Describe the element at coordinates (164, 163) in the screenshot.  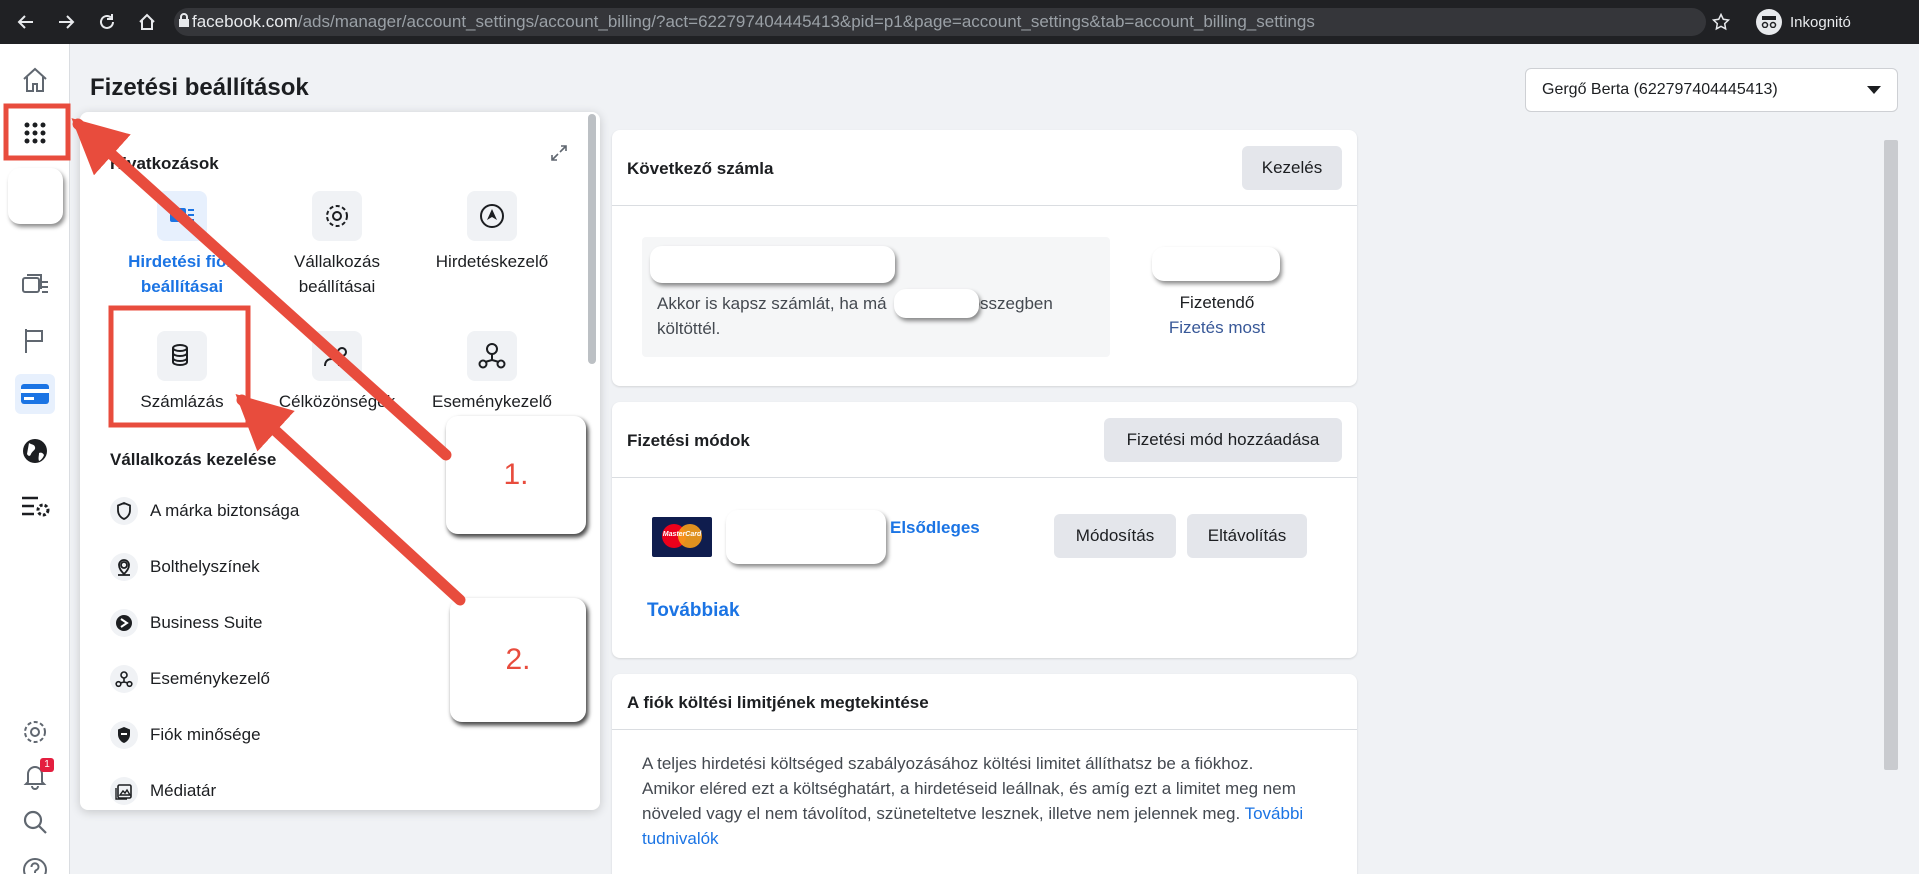
I see `shortcuts-heading: Hivatkozások` at that location.